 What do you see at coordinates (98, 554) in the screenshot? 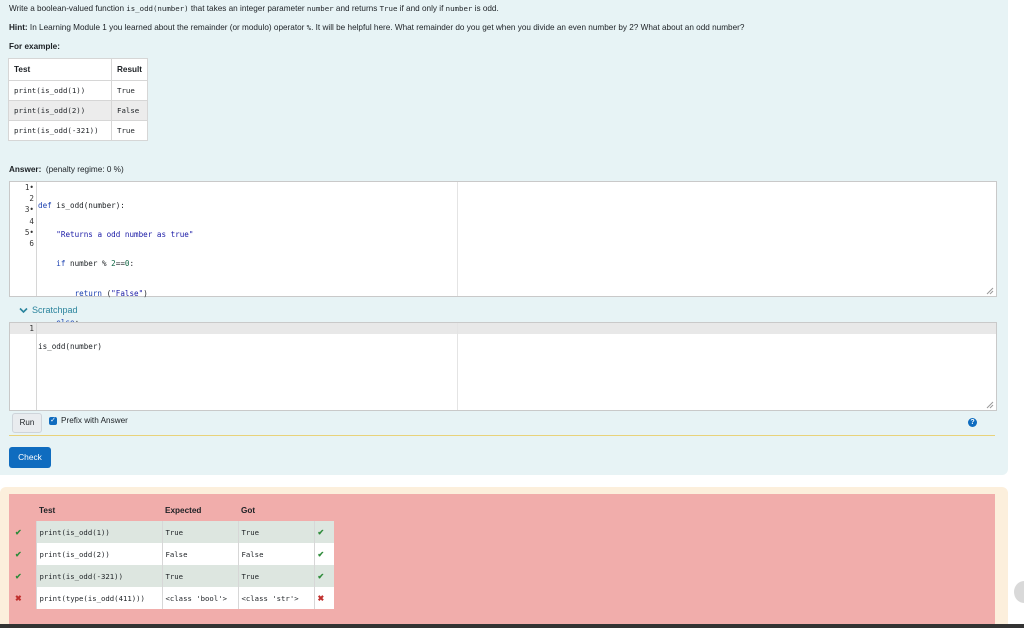
I see `result-test-cell: print(is_odd(2))` at bounding box center [98, 554].